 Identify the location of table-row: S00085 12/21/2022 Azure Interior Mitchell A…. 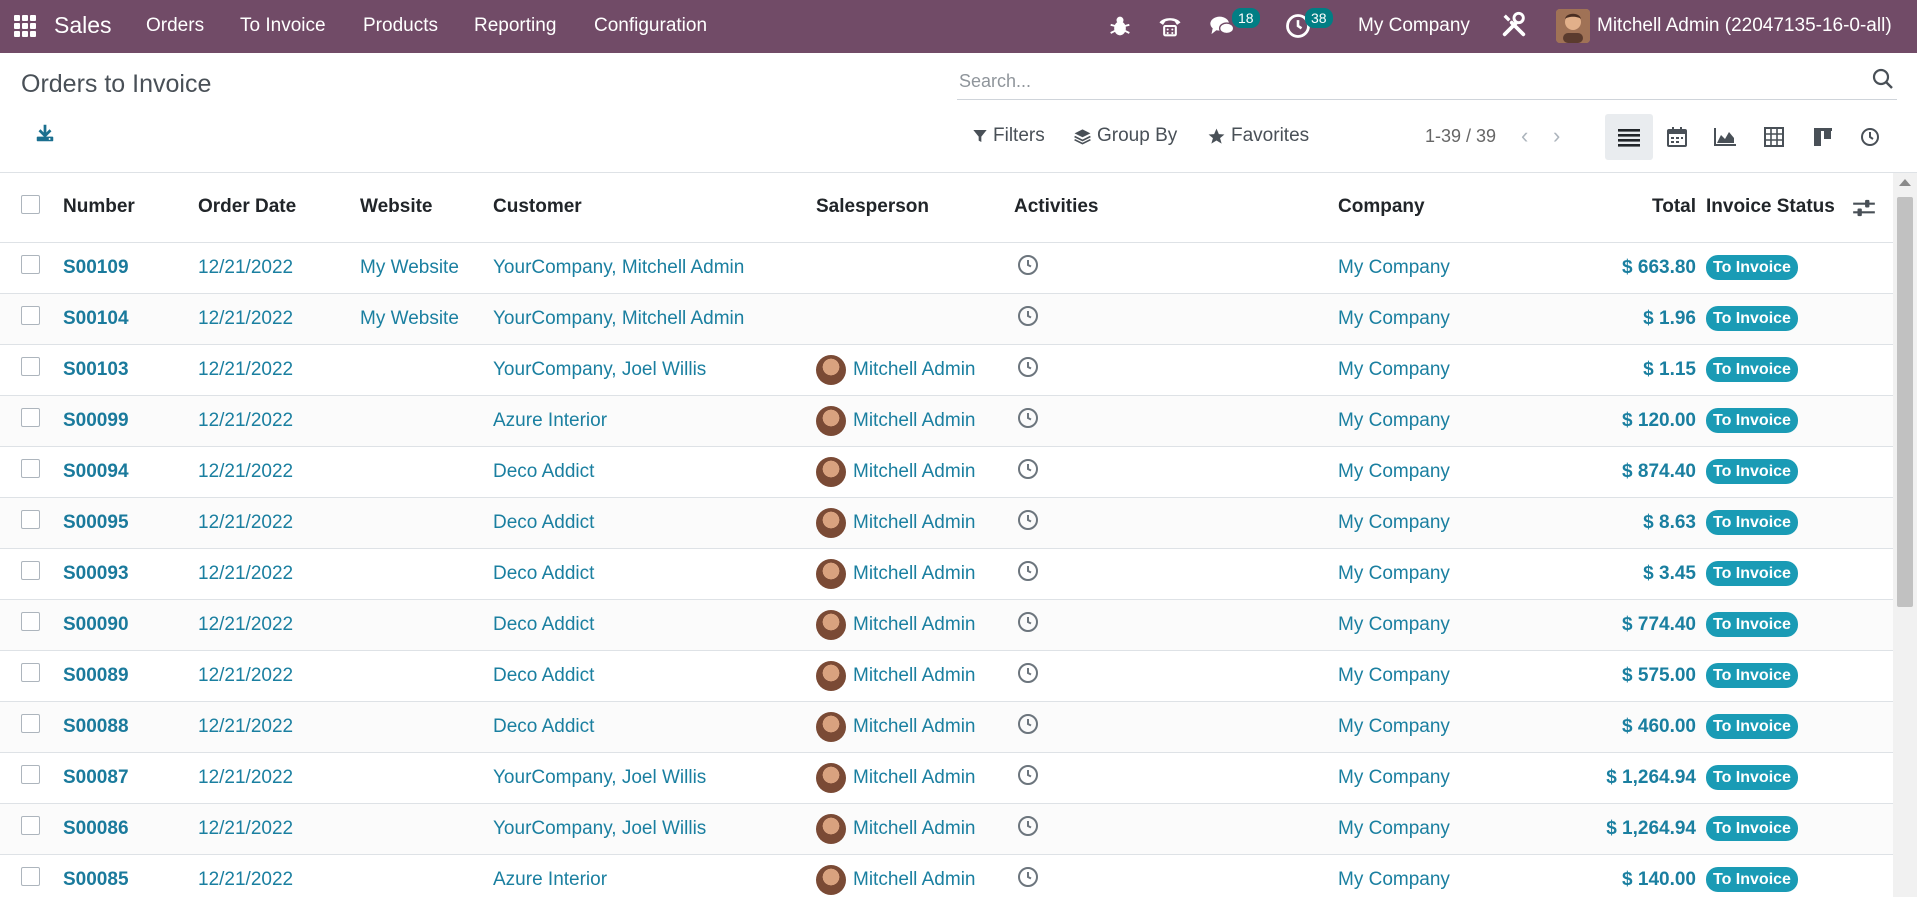
(946, 875).